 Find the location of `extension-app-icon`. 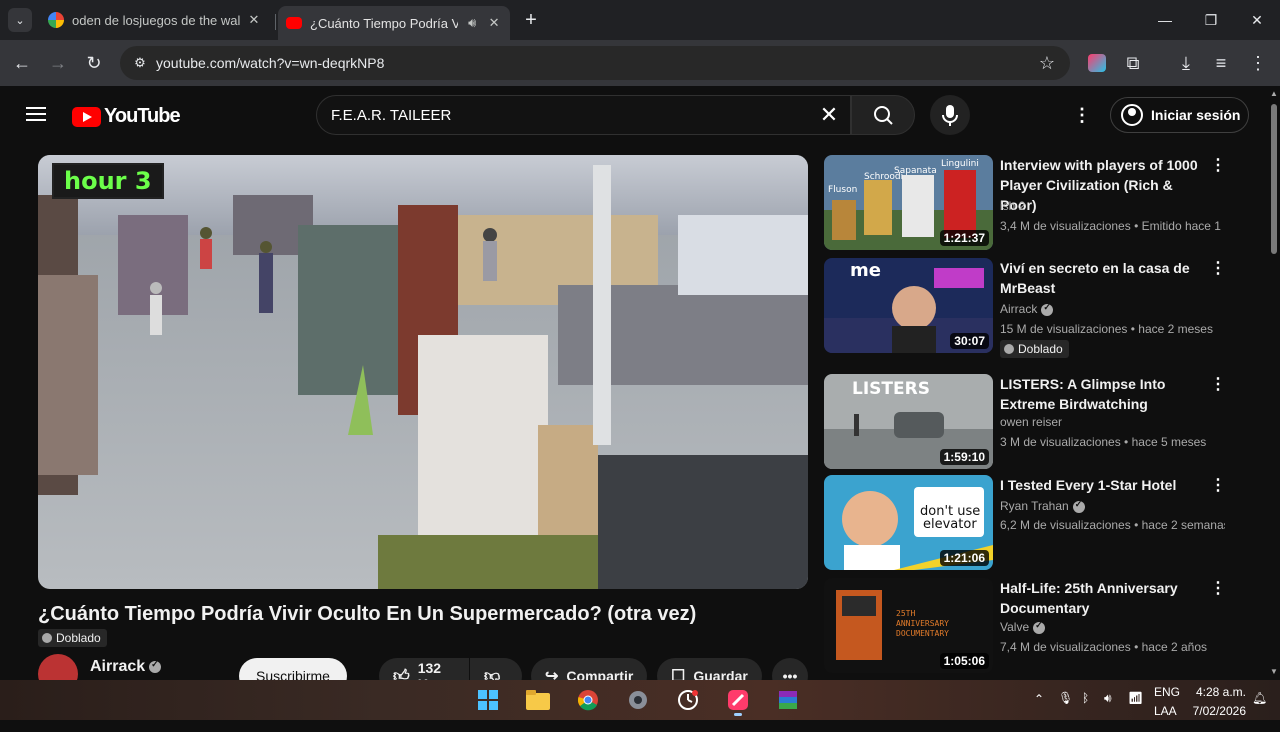

extension-app-icon is located at coordinates (1097, 63).